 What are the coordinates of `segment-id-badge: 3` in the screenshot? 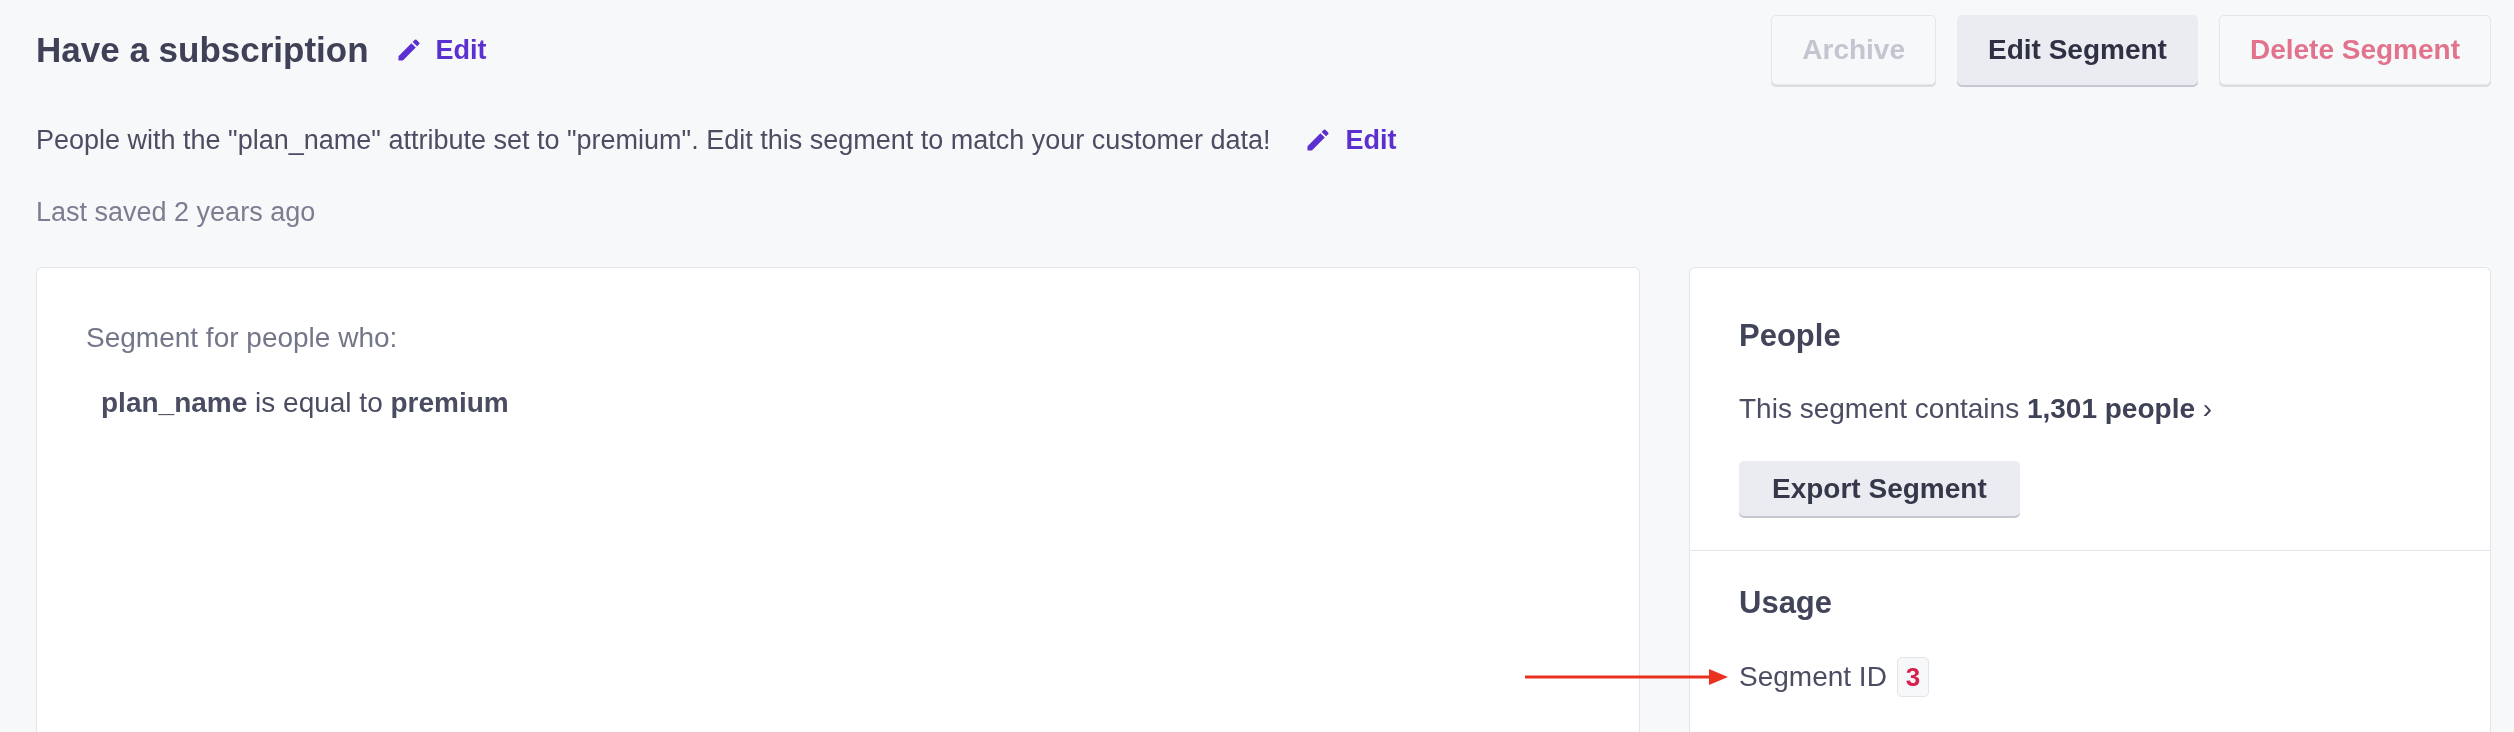 It's located at (1913, 677).